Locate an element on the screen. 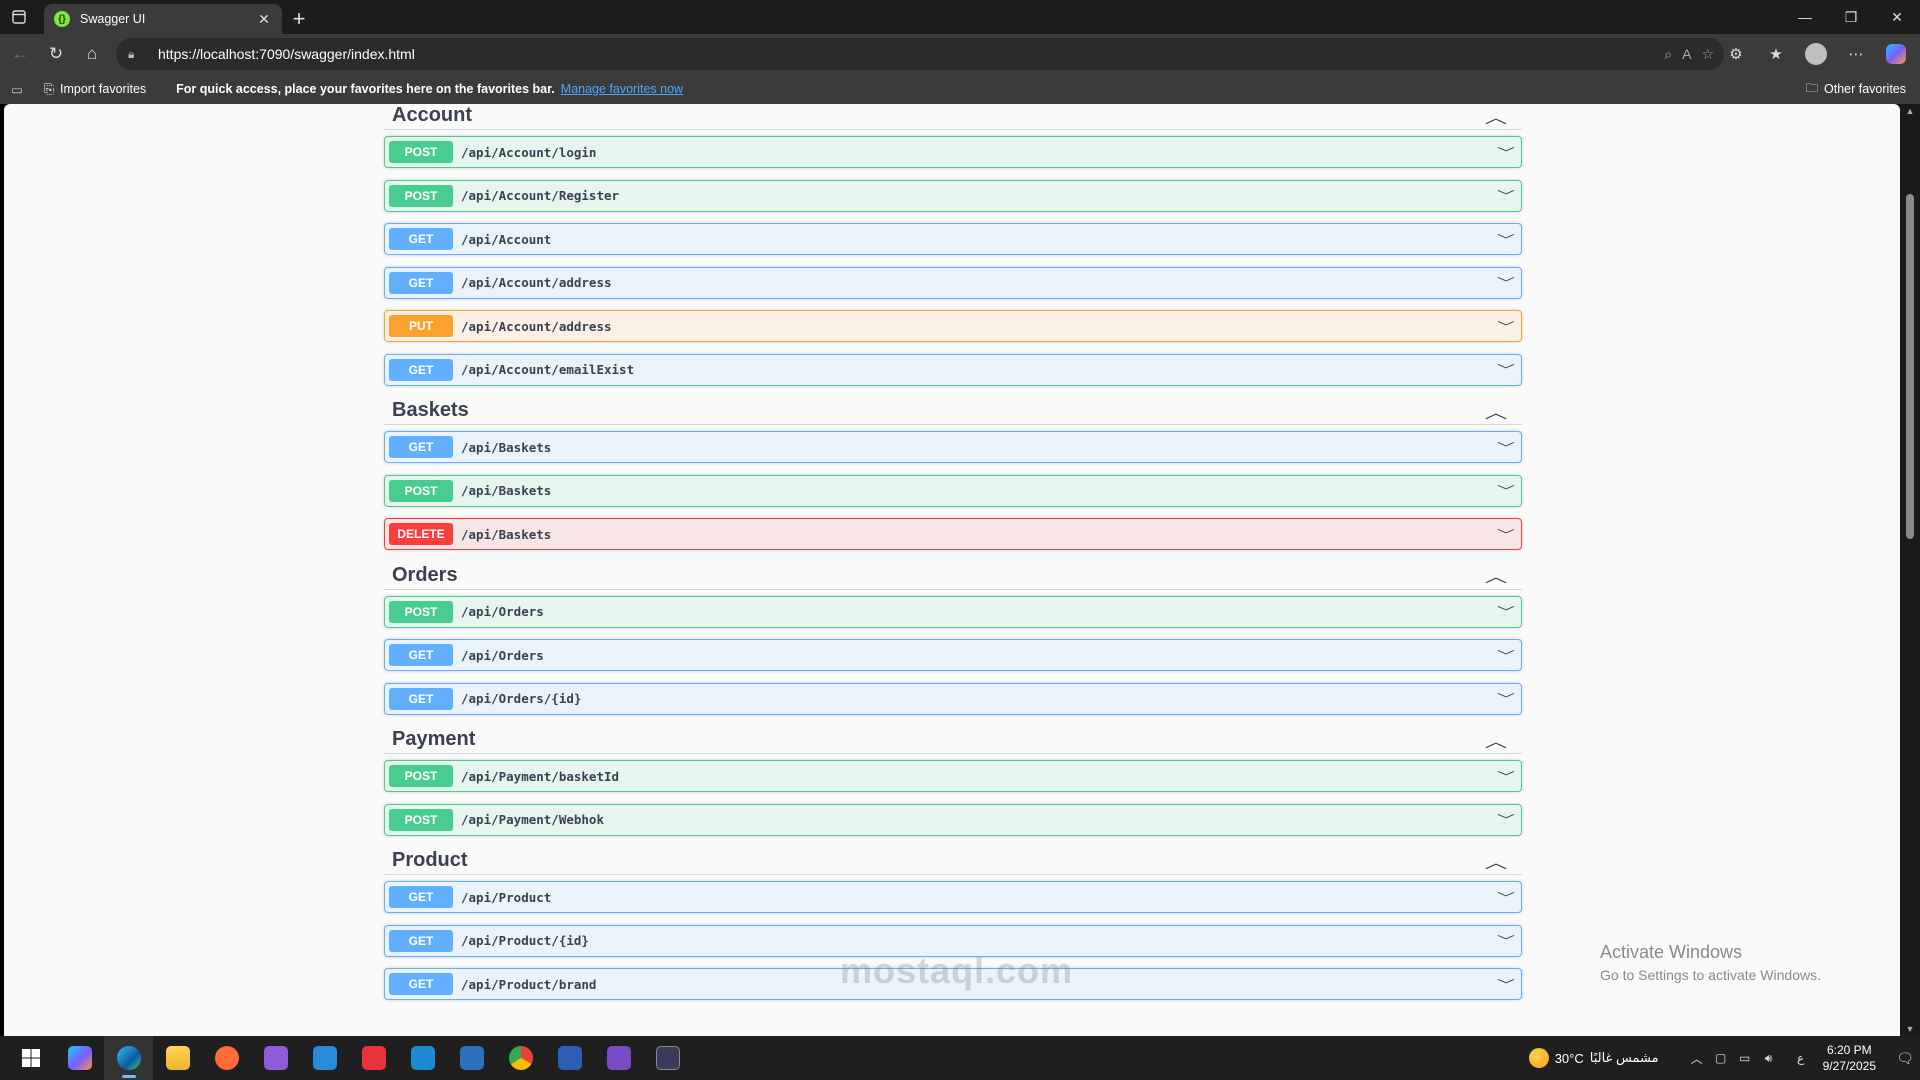 Image resolution: width=1920 pixels, height=1080 pixels. network-icon: ▭ is located at coordinates (1745, 1058).